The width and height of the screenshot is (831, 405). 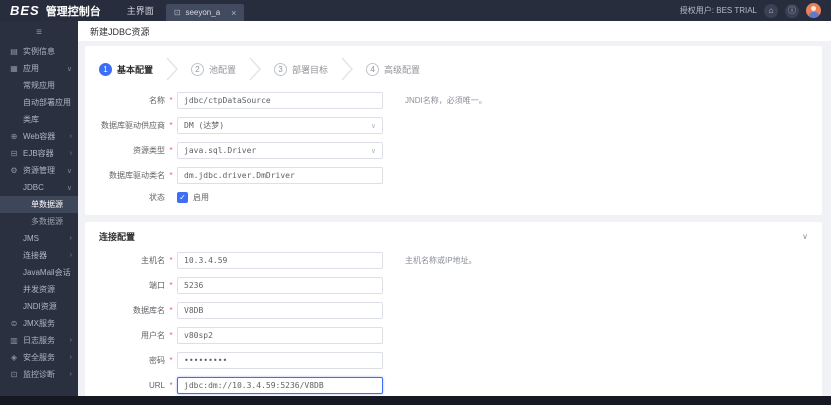 I want to click on field-label: 端口, so click(x=157, y=285).